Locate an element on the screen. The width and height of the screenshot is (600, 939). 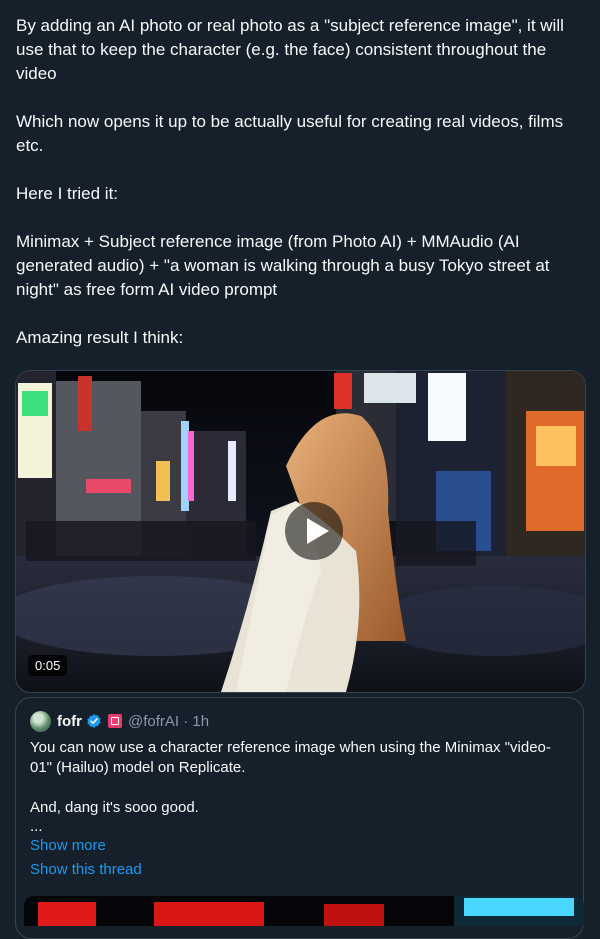
video-duration: 0:05 is located at coordinates (48, 665).